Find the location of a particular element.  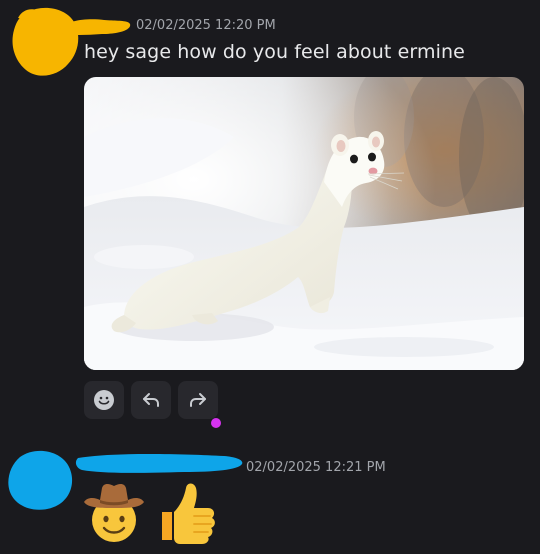

message-action-bar is located at coordinates (151, 400).